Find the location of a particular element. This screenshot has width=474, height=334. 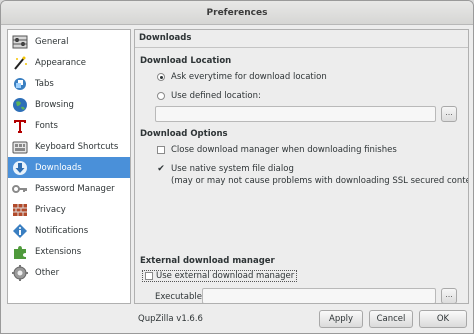

ask-location-label: Ask everytime for download location is located at coordinates (249, 77).